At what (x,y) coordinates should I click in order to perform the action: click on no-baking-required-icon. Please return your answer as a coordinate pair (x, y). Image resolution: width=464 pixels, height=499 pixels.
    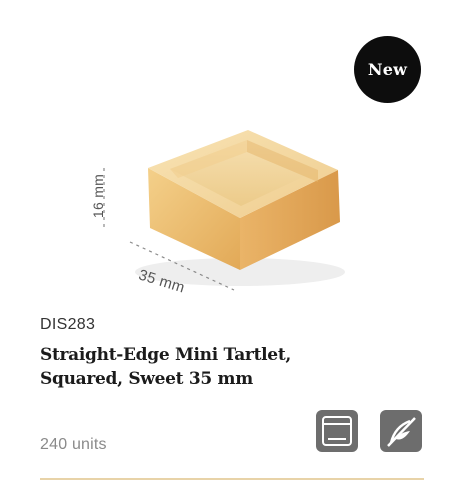
    Looking at the image, I should click on (401, 431).